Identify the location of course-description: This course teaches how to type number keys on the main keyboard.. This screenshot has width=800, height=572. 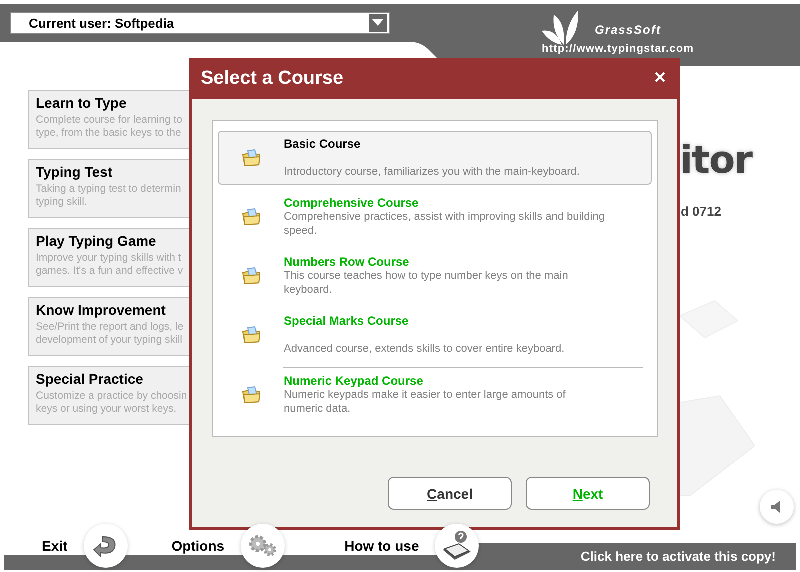
(427, 283).